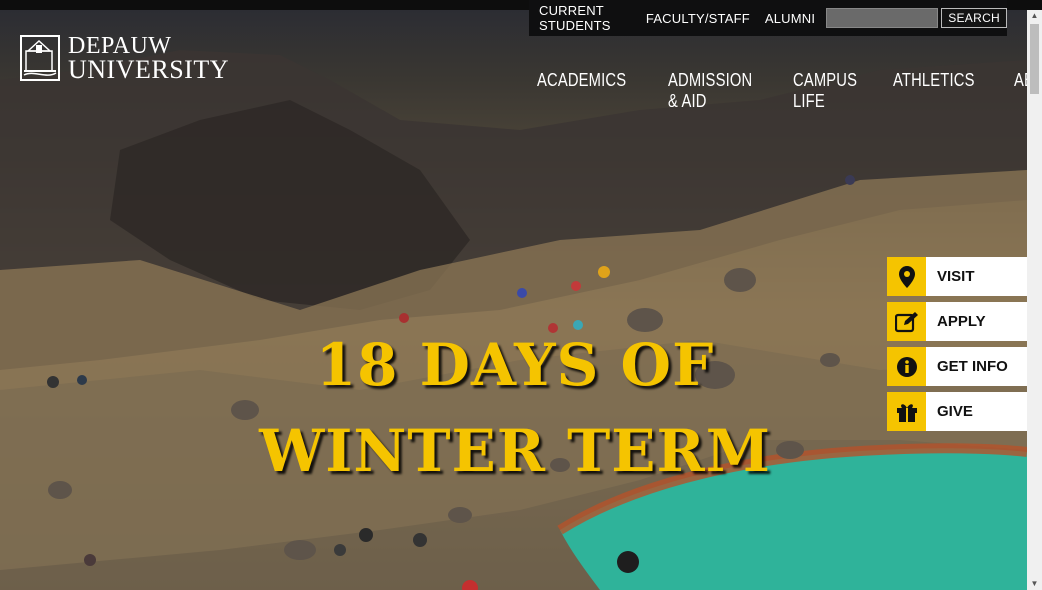  What do you see at coordinates (148, 69) in the screenshot?
I see `logo-line2: UNIVERSITY` at bounding box center [148, 69].